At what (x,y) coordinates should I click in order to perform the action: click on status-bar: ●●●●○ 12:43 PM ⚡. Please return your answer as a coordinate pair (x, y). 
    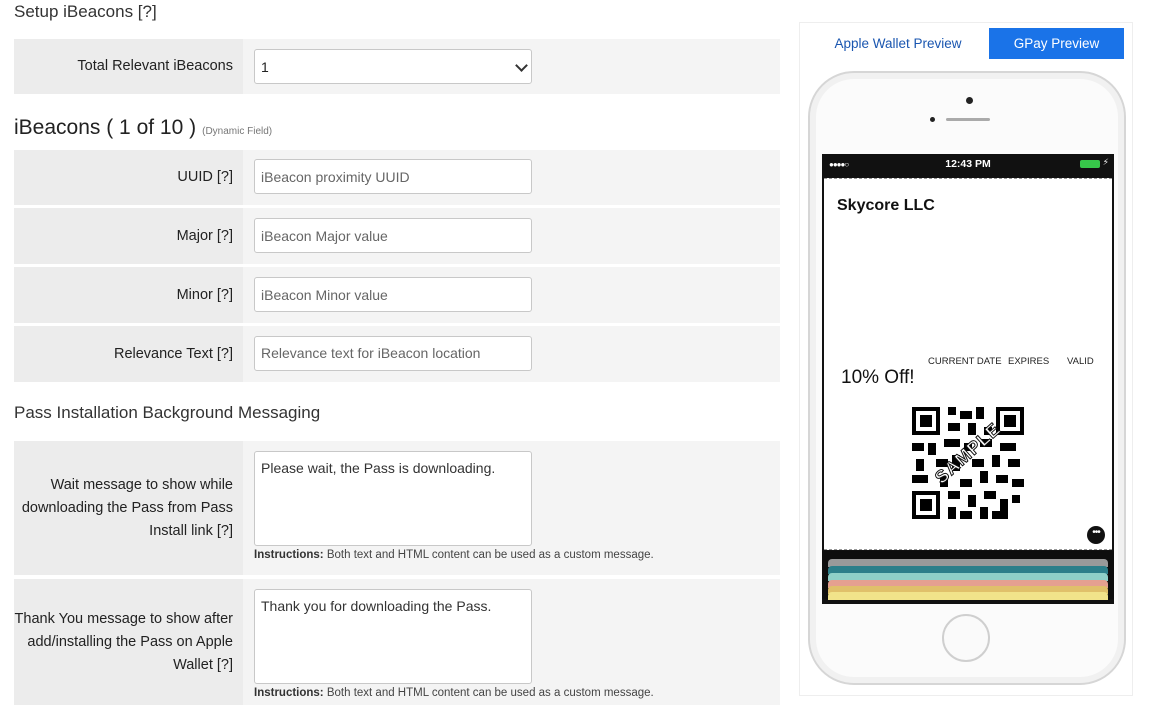
    Looking at the image, I should click on (968, 164).